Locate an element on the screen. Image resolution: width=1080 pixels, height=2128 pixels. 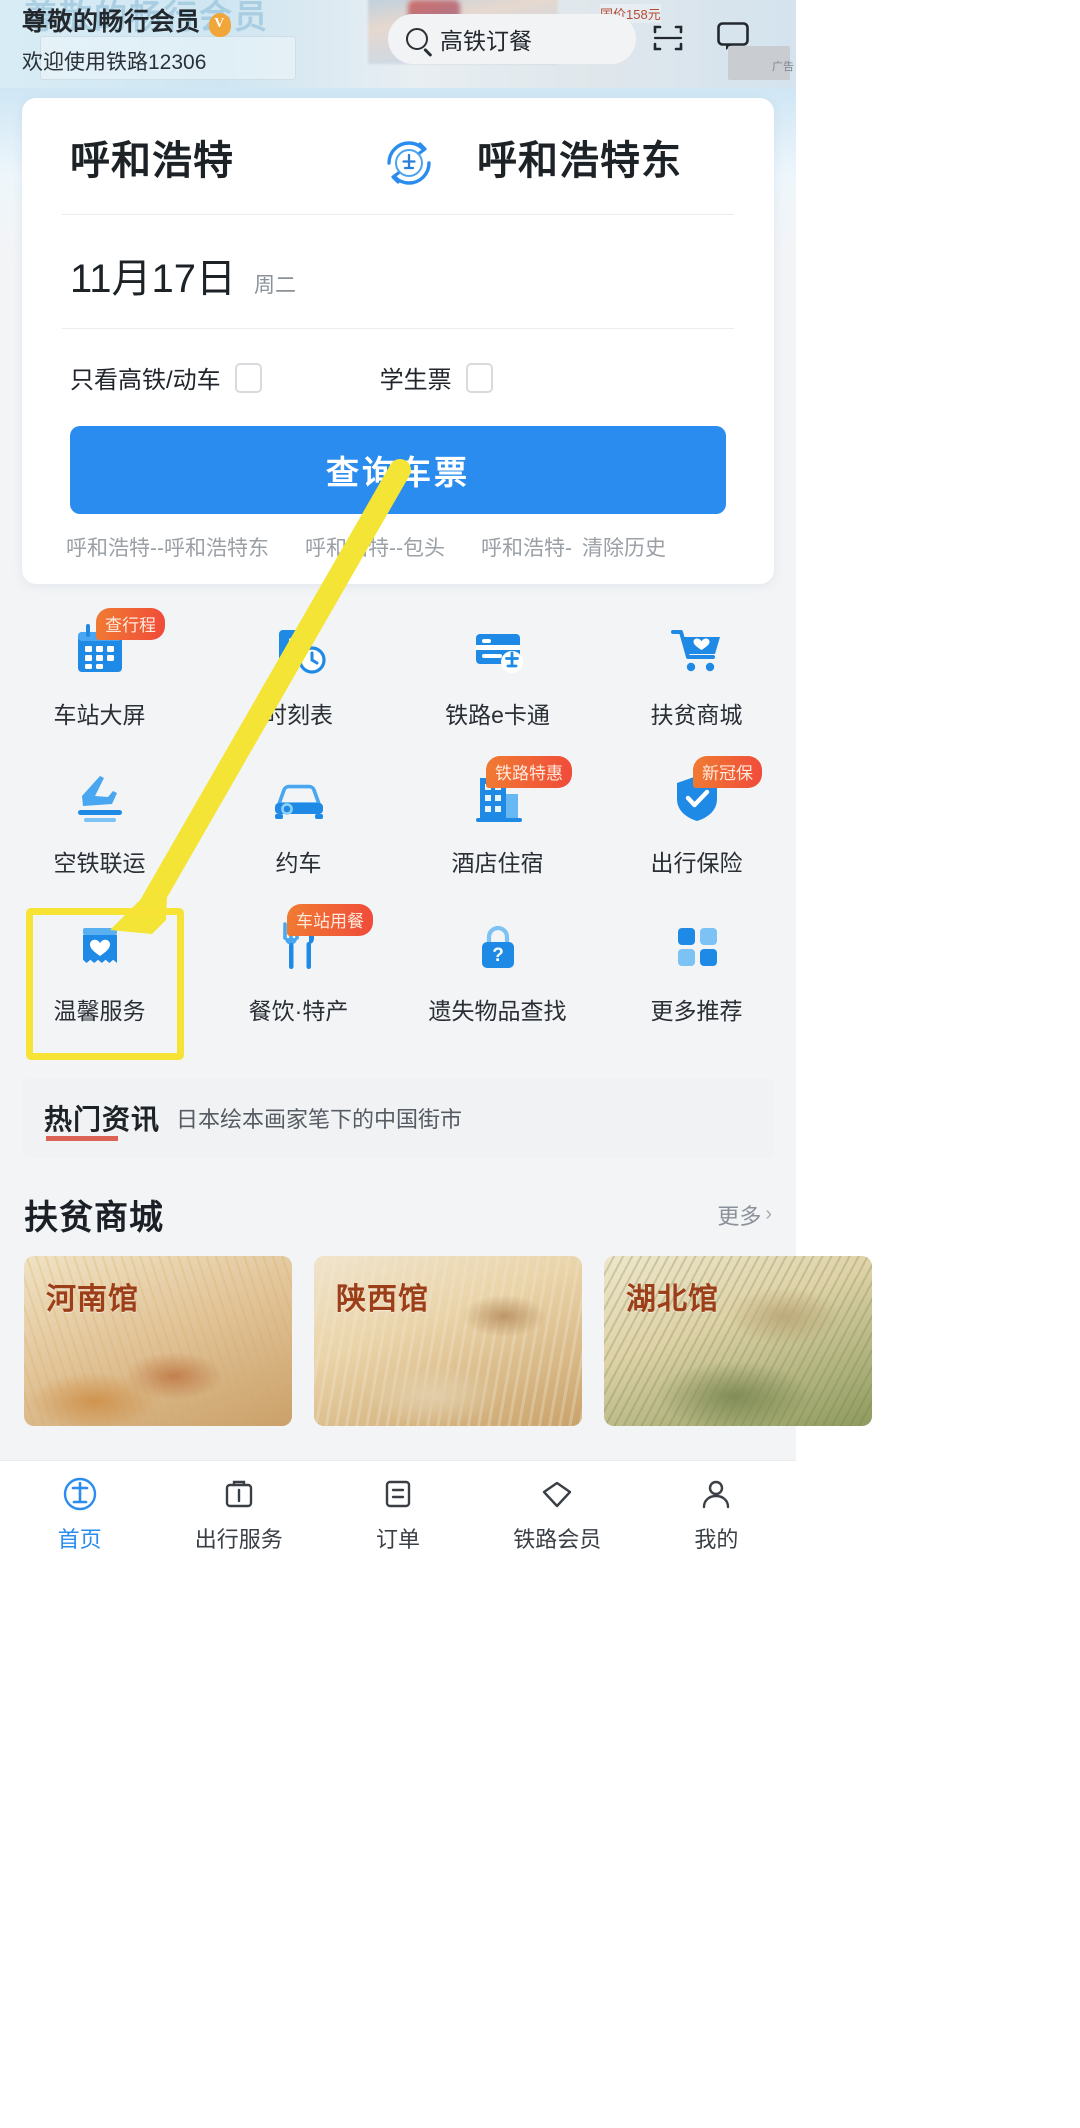
grid-label-insurance: 出行保险 is located at coordinates (696, 863).